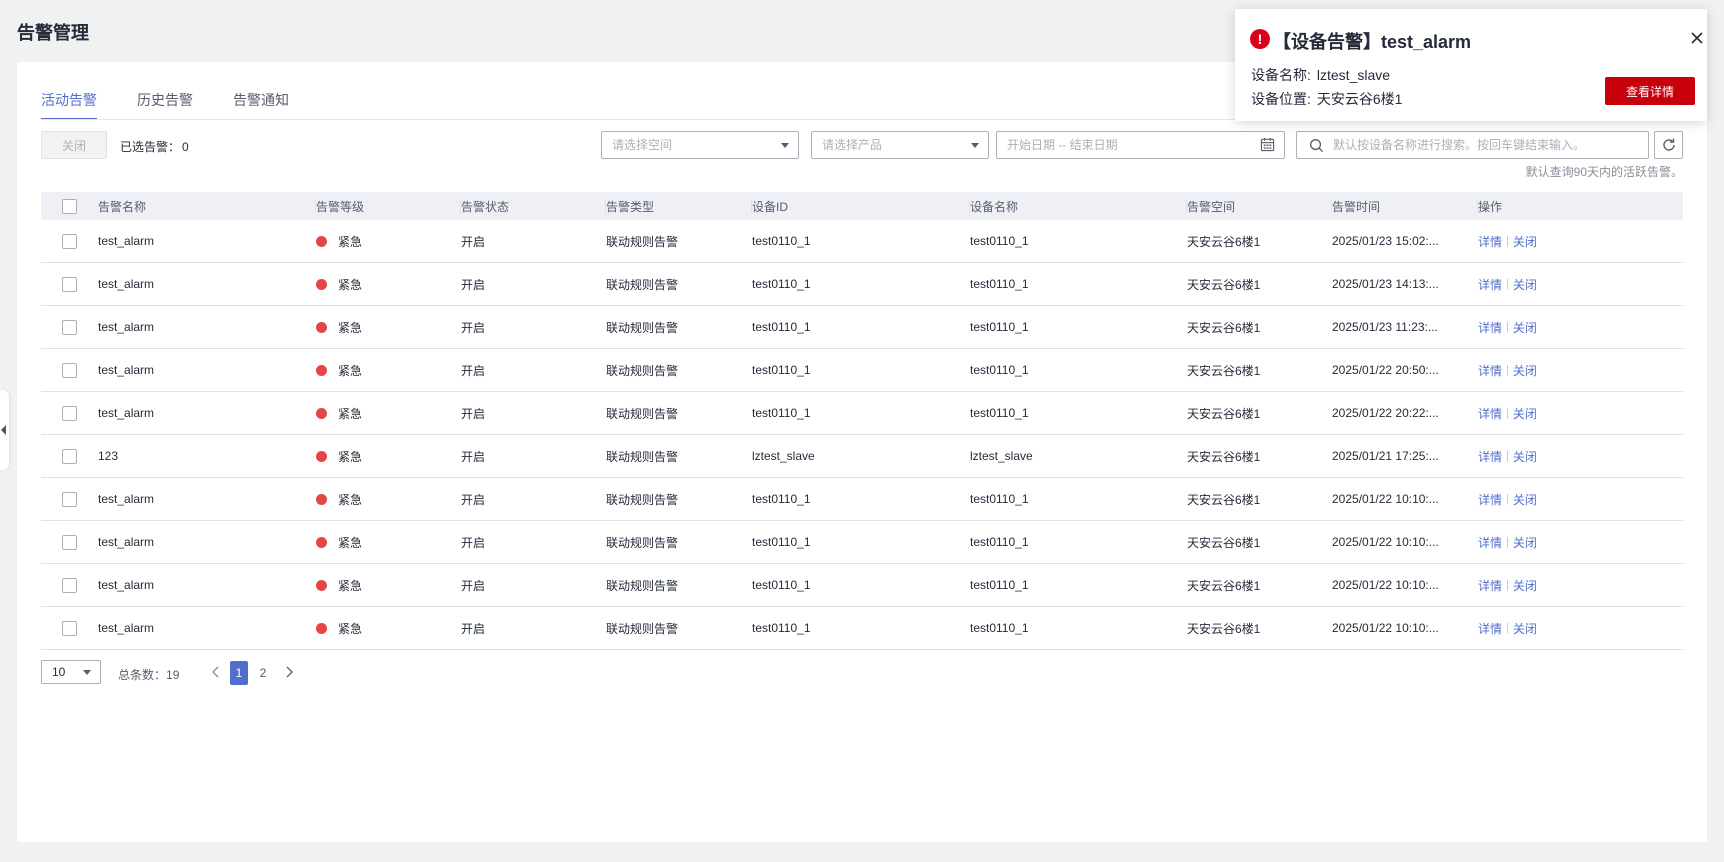  I want to click on chevron-right-icon, so click(289, 672).